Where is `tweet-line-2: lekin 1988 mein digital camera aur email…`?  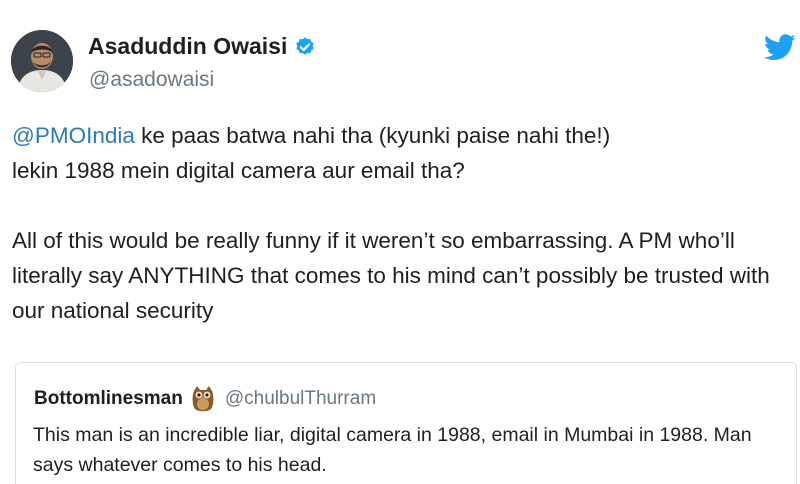 tweet-line-2: lekin 1988 mein digital camera aur email… is located at coordinates (238, 170).